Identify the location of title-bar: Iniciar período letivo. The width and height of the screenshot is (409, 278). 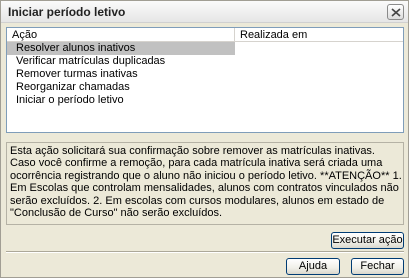
(204, 12).